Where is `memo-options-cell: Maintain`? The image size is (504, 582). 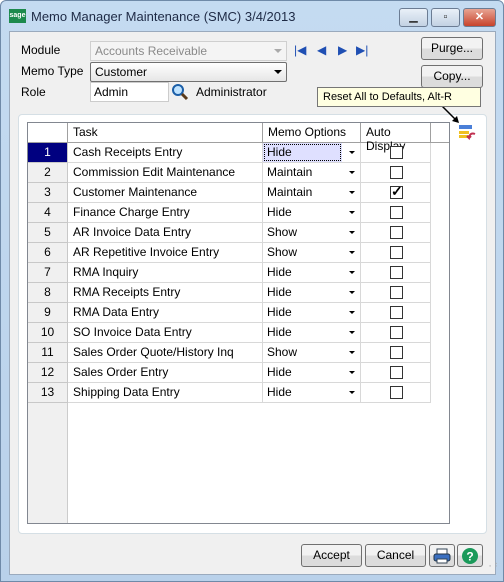 memo-options-cell: Maintain is located at coordinates (312, 173).